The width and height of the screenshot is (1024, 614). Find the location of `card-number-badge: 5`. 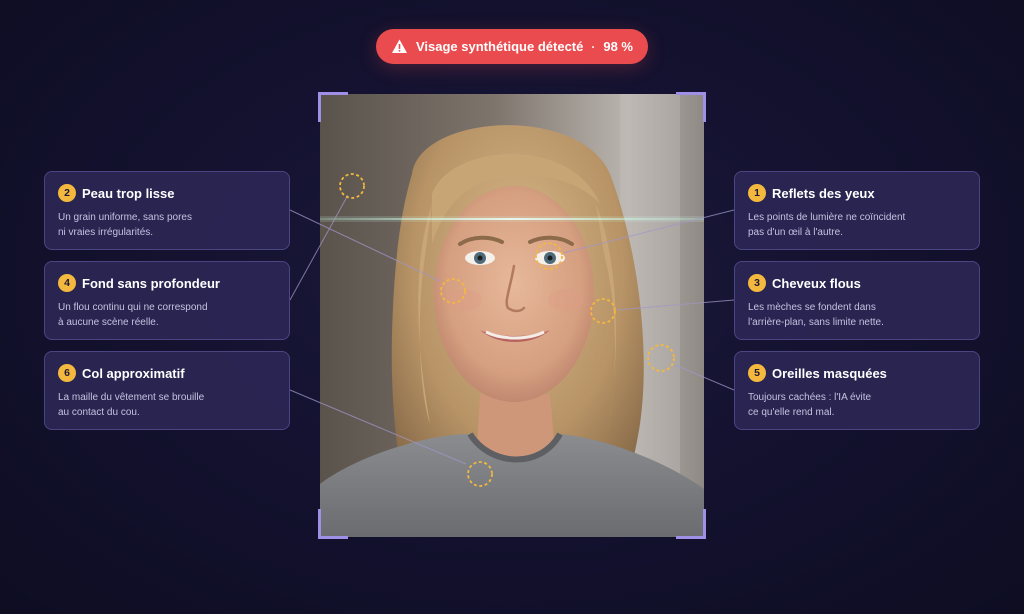

card-number-badge: 5 is located at coordinates (757, 373).